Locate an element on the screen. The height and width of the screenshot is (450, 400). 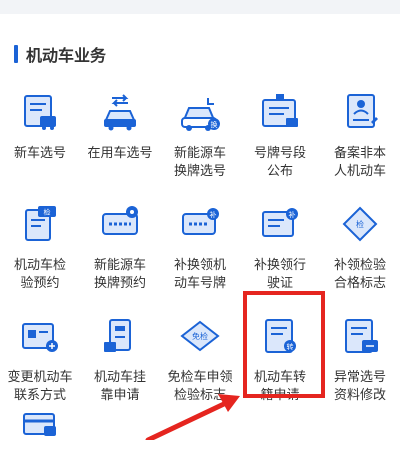
plate-range-board-icon is located at coordinates (280, 112).